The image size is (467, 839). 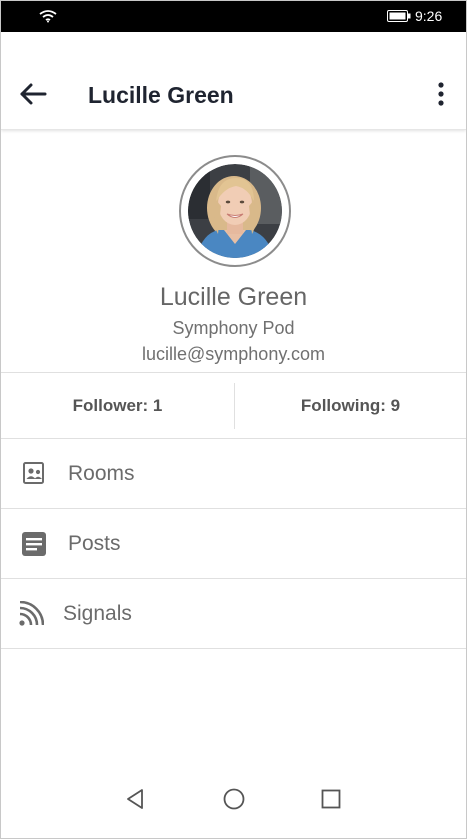 What do you see at coordinates (233, 328) in the screenshot?
I see `profile-company: Symphony Pod` at bounding box center [233, 328].